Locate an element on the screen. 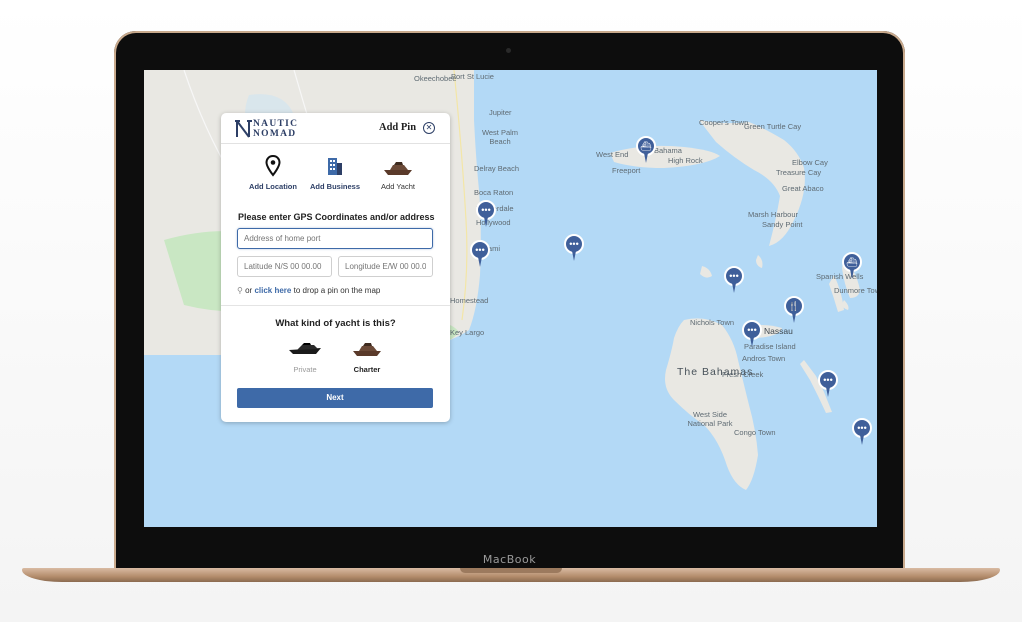 The image size is (1022, 622). add-location-option: Add Location is located at coordinates (273, 172).